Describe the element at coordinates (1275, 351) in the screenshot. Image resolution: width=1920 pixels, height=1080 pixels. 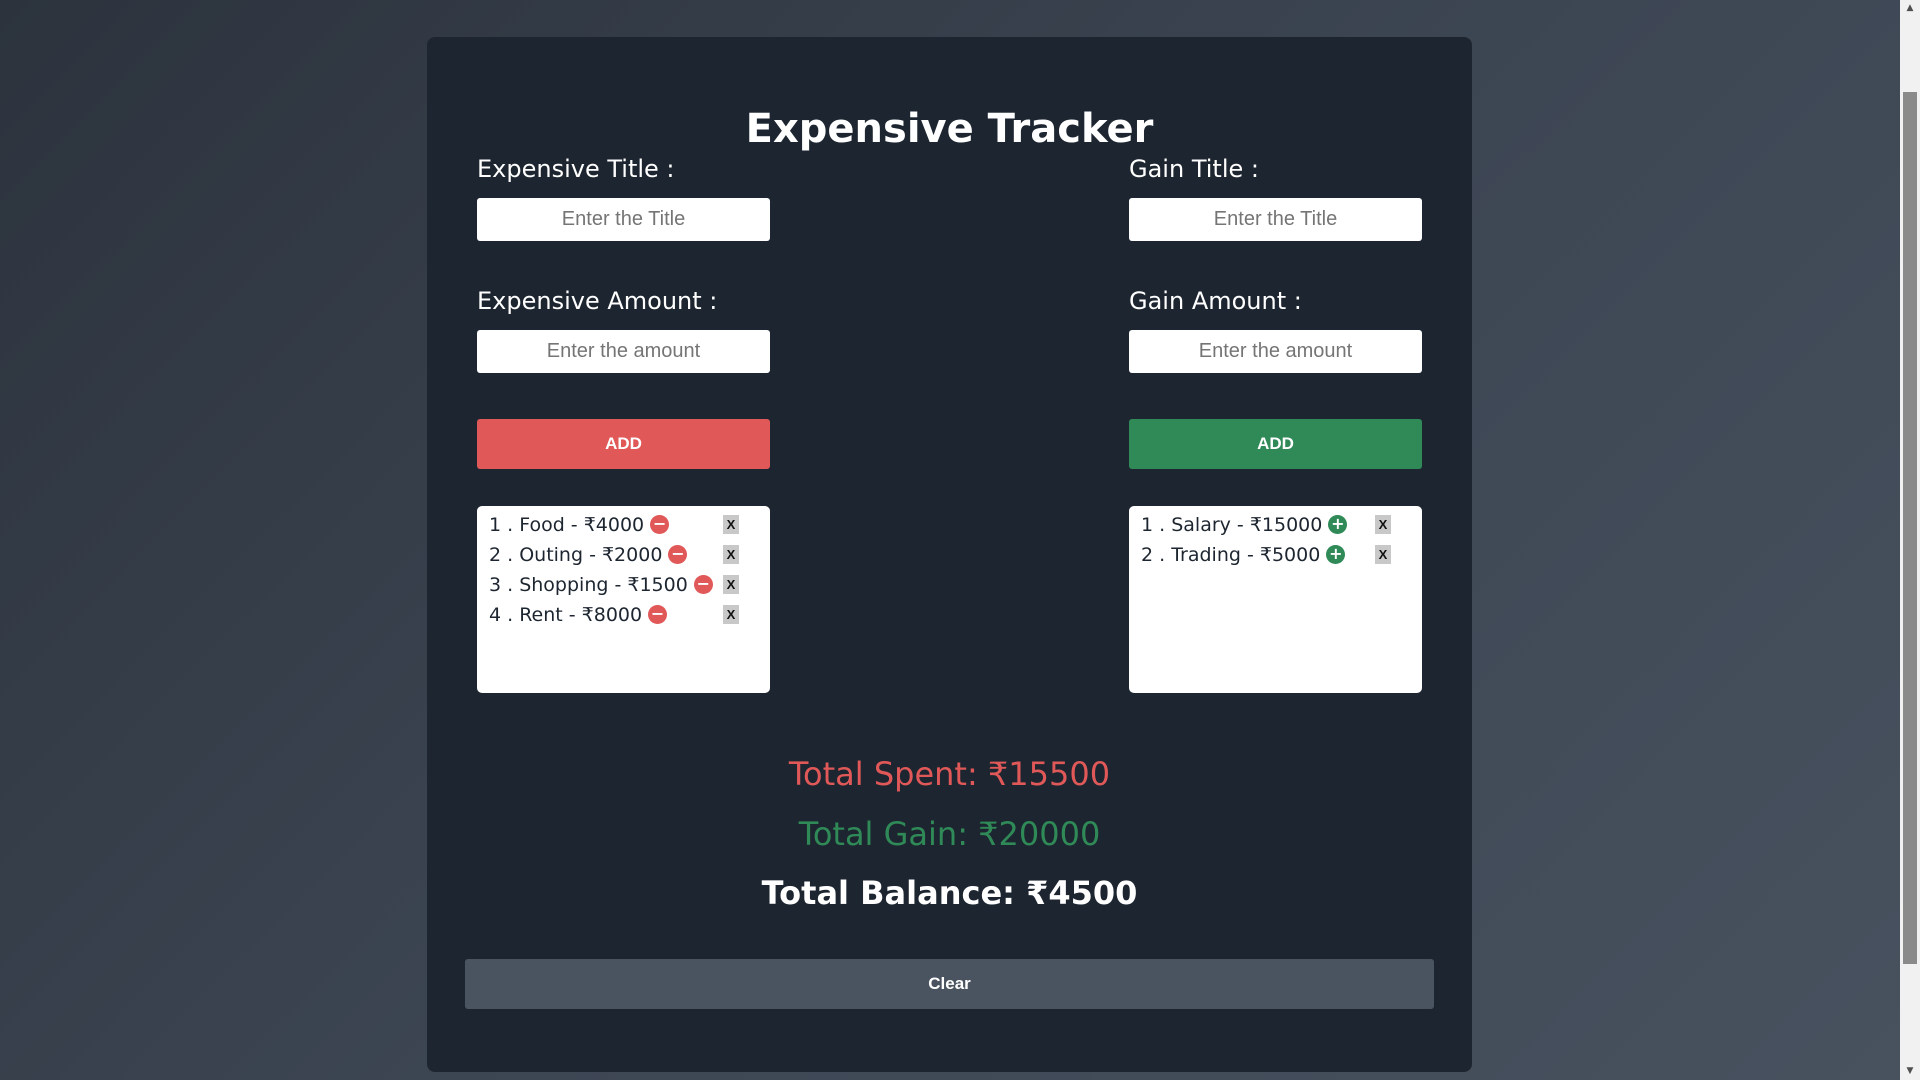
I see `gain-amount-input` at that location.